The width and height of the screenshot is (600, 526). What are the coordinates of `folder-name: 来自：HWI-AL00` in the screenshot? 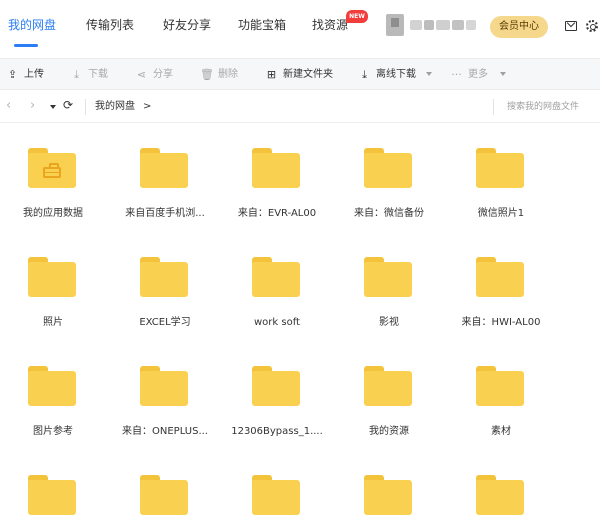 It's located at (501, 322).